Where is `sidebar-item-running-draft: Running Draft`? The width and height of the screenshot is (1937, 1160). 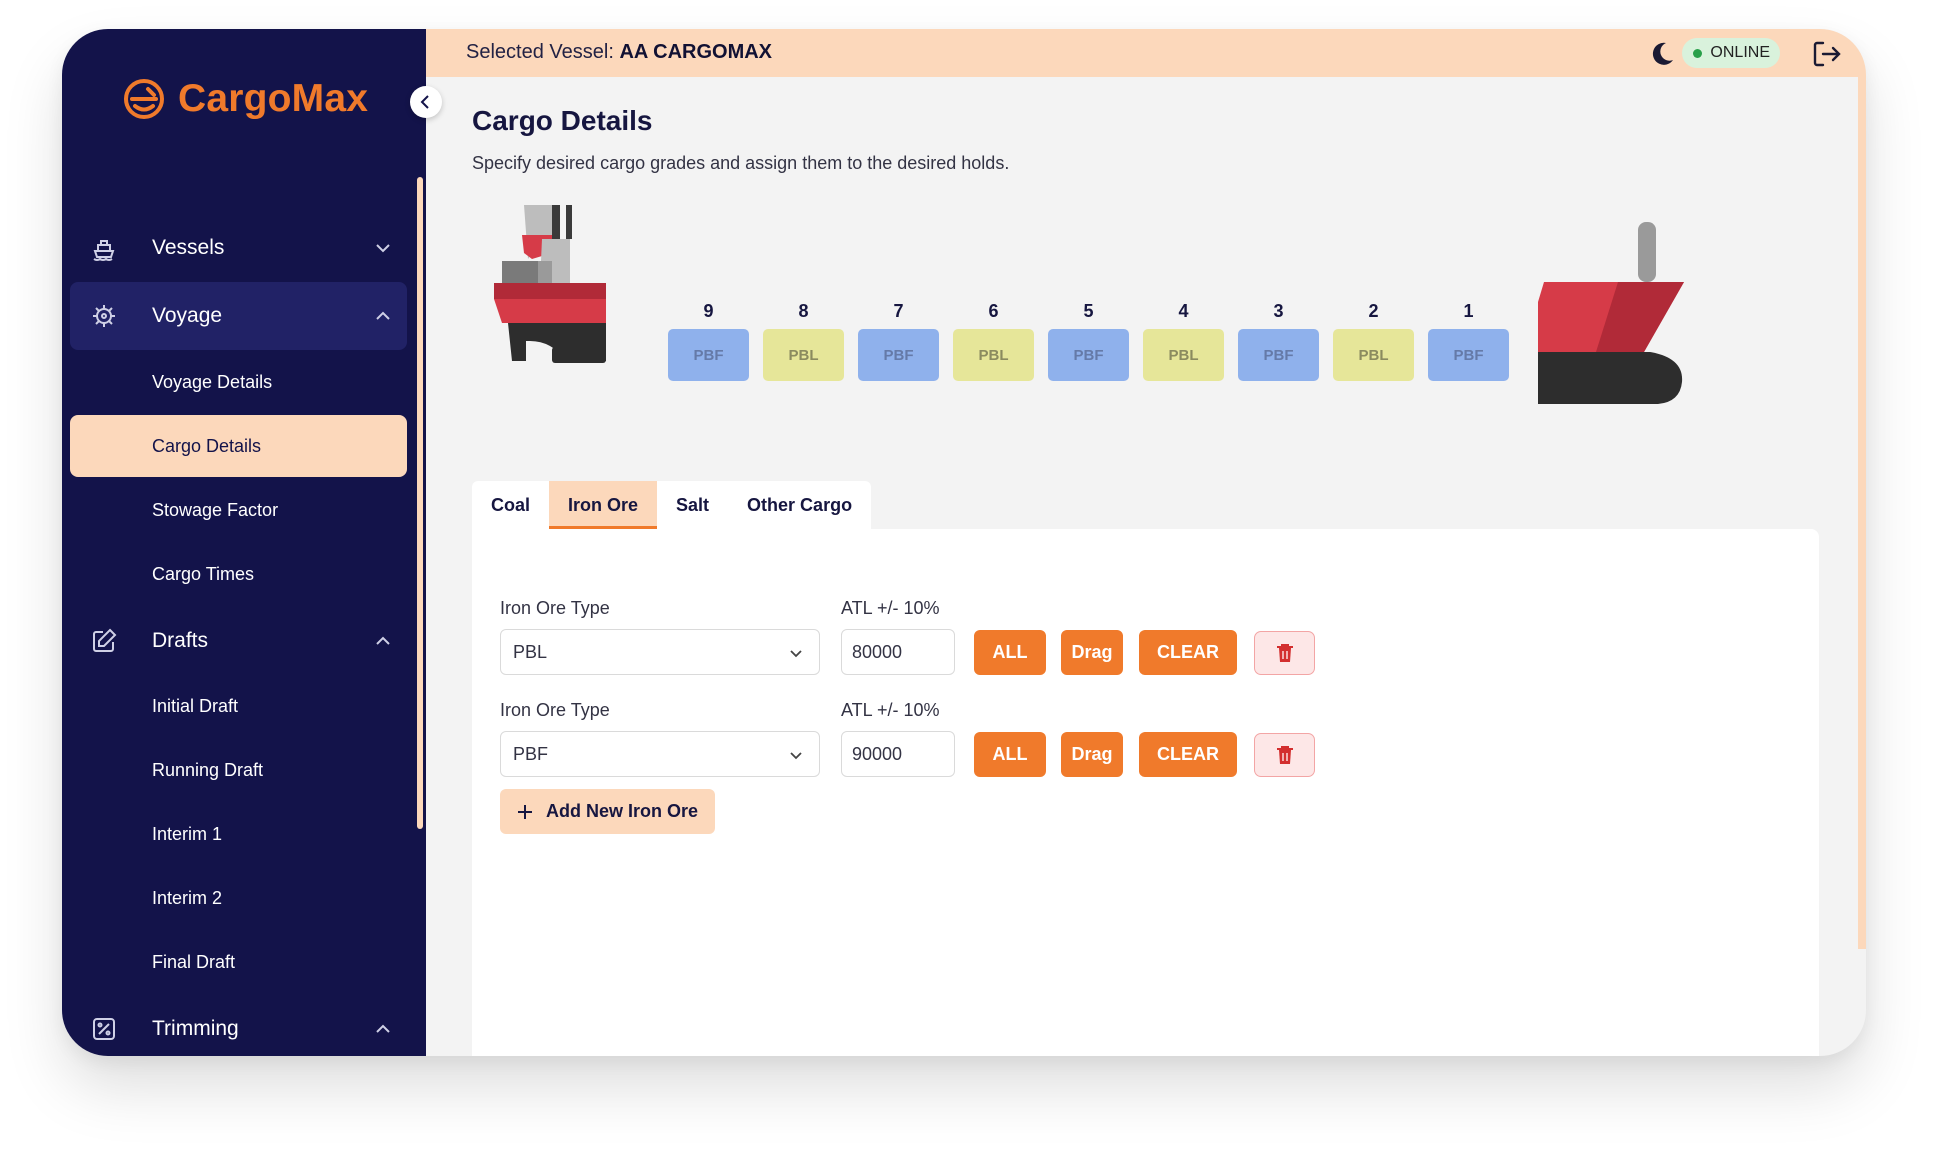
sidebar-item-running-draft: Running Draft is located at coordinates (238, 770).